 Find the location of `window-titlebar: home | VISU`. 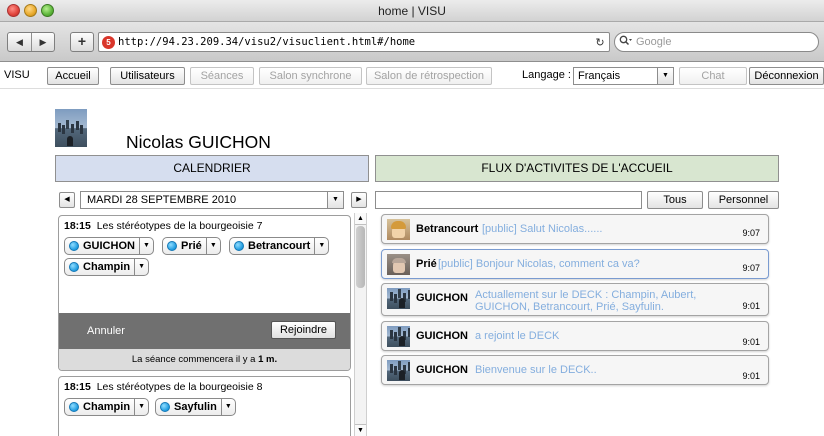

window-titlebar: home | VISU is located at coordinates (412, 11).